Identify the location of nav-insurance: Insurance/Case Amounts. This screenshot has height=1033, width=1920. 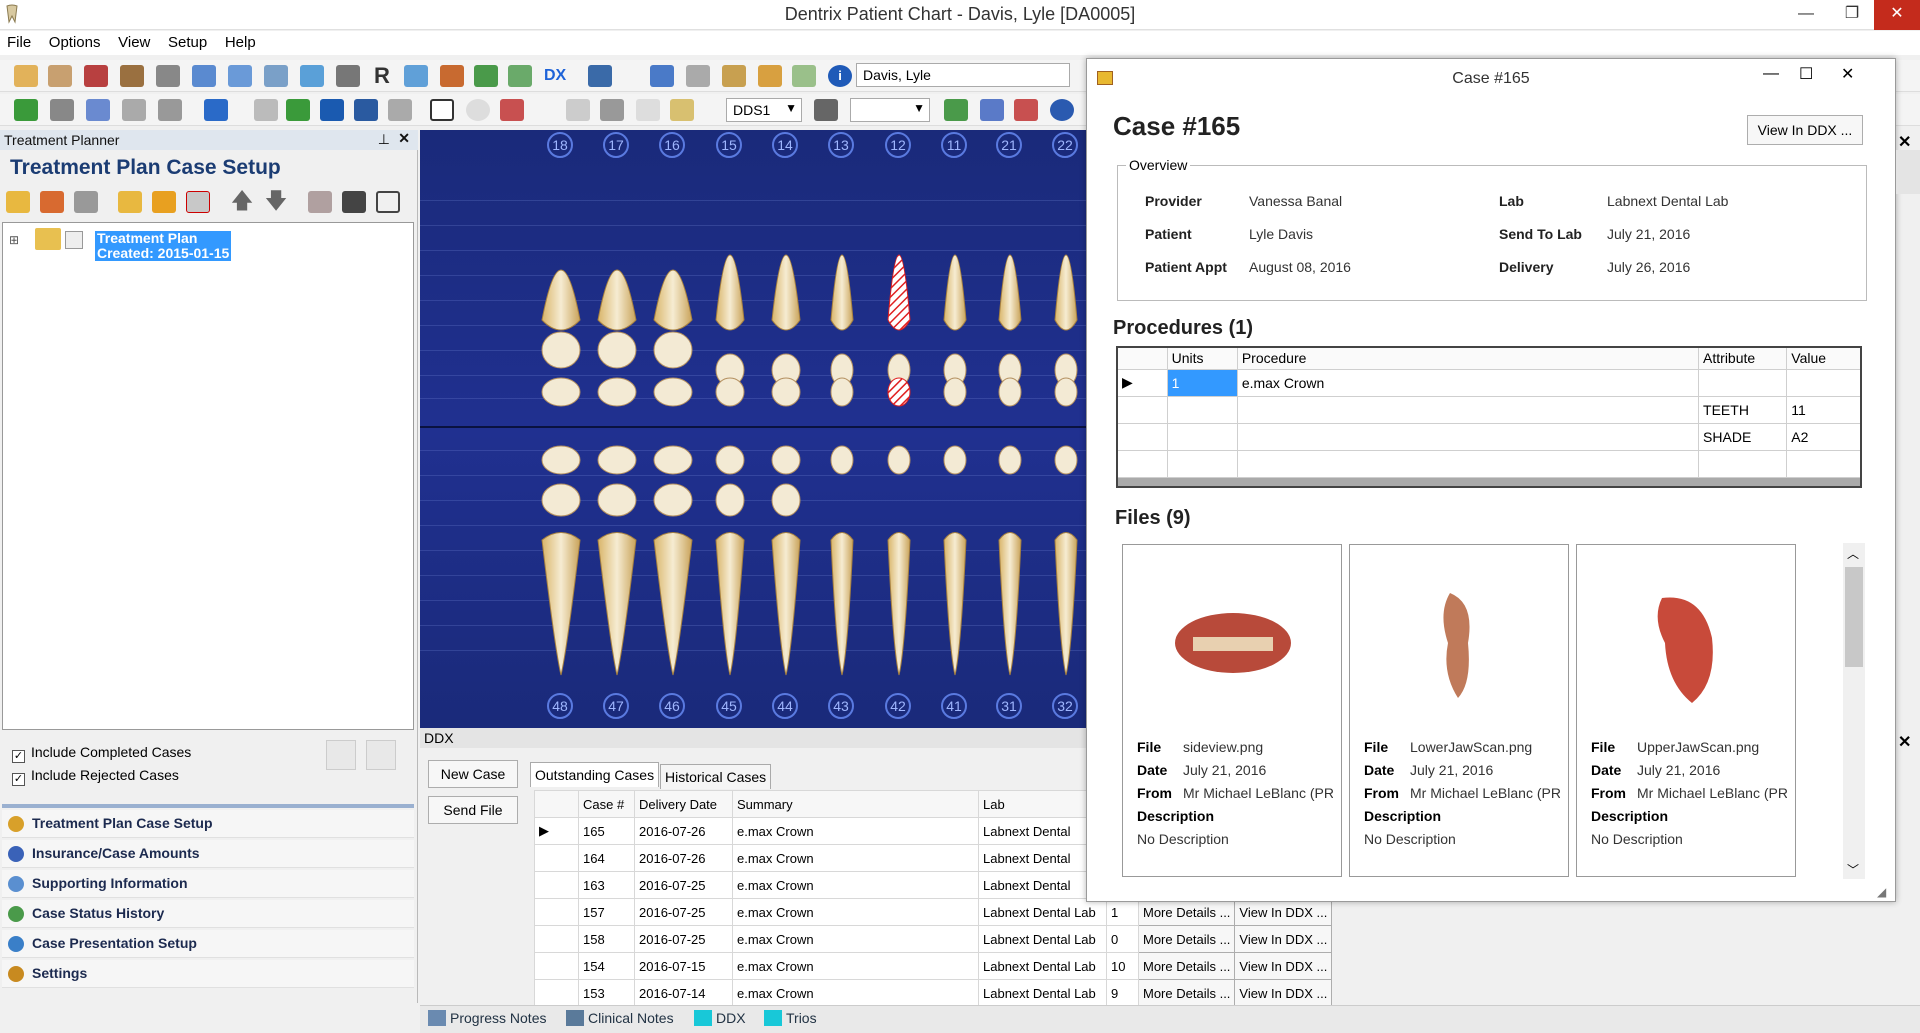
(208, 854).